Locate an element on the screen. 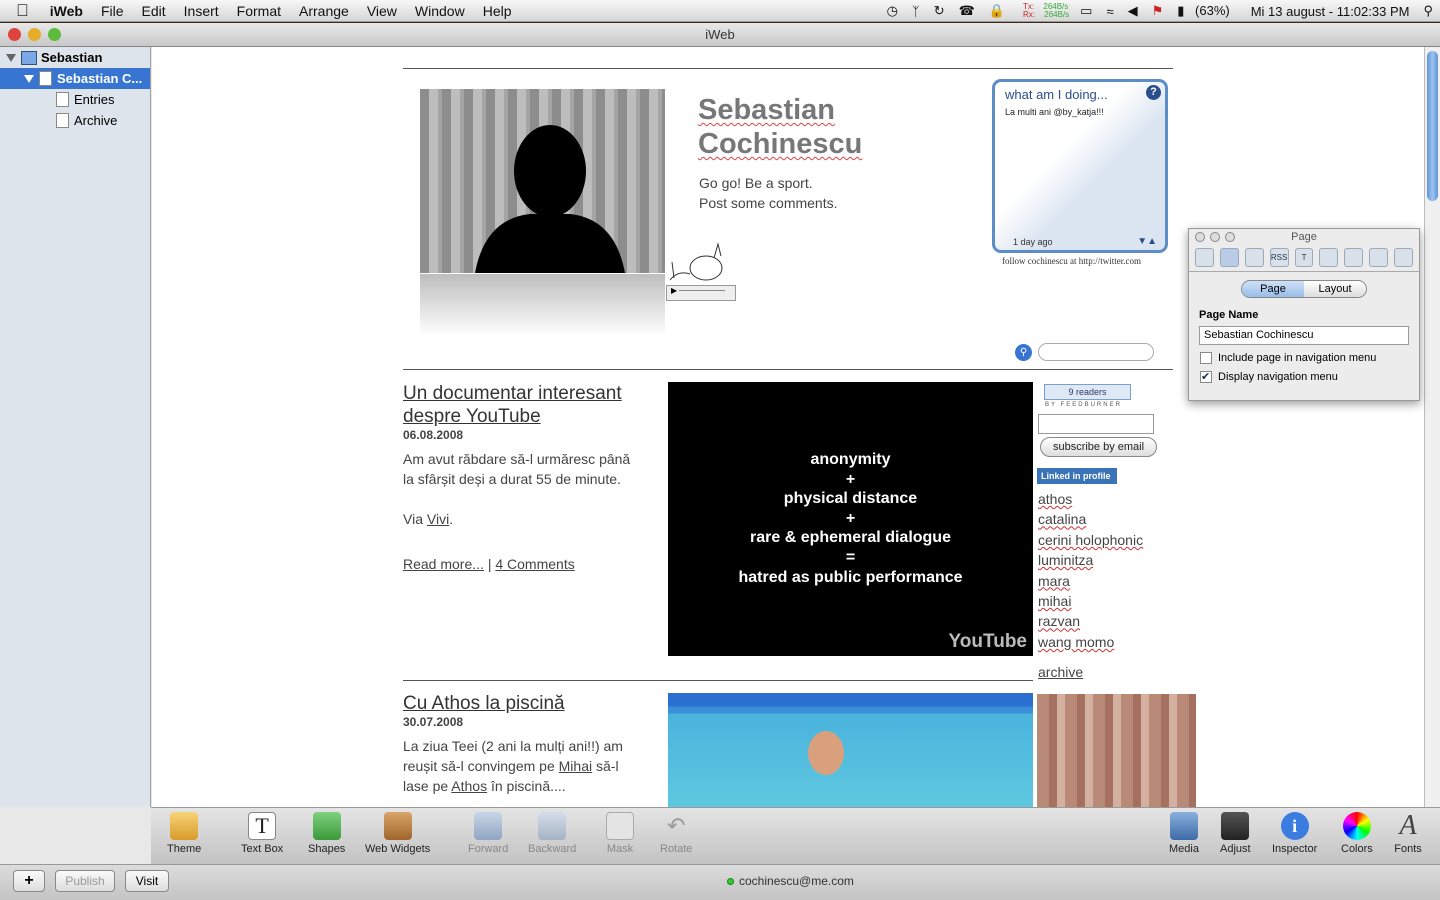 The width and height of the screenshot is (1440, 900). inspector-close-button is located at coordinates (1200, 237).